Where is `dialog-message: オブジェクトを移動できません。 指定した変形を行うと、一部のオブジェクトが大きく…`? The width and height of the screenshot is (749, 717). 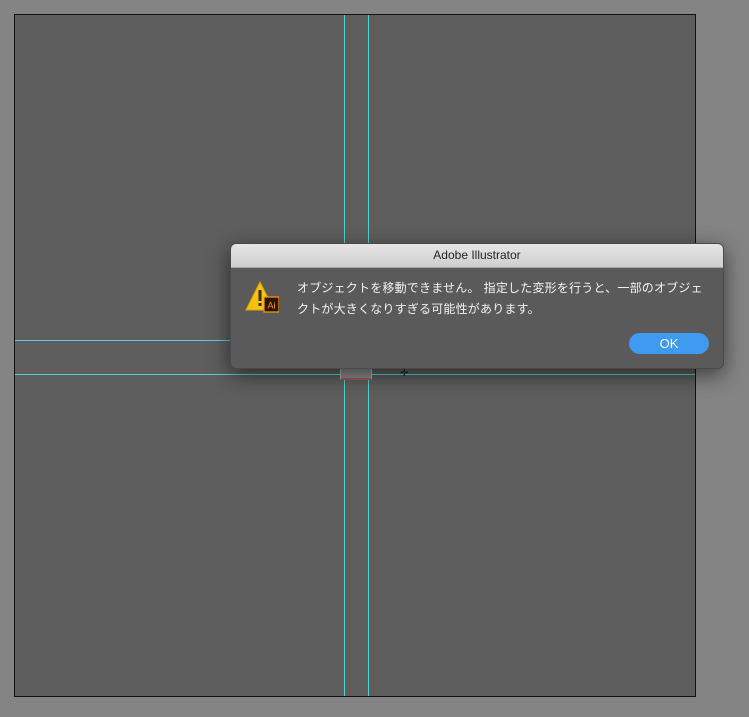 dialog-message: オブジェクトを移動できません。 指定した変形を行うと、一部のオブジェクトが大きく… is located at coordinates (500, 298).